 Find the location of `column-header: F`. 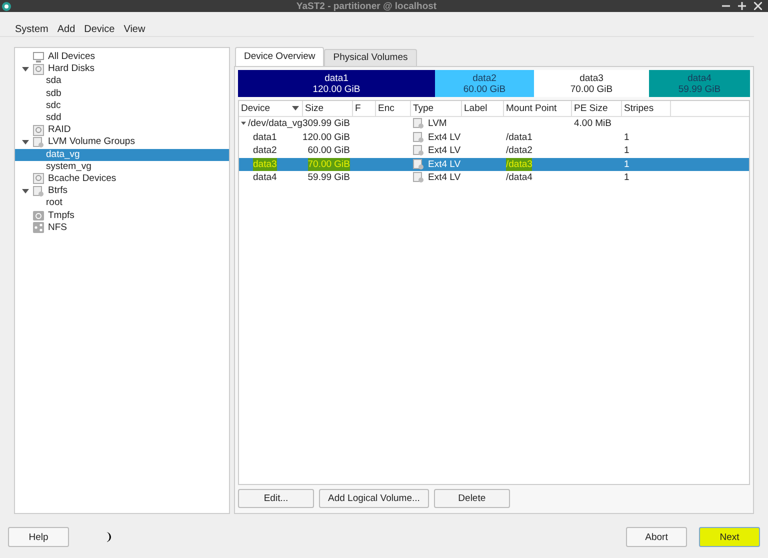

column-header: F is located at coordinates (358, 108).